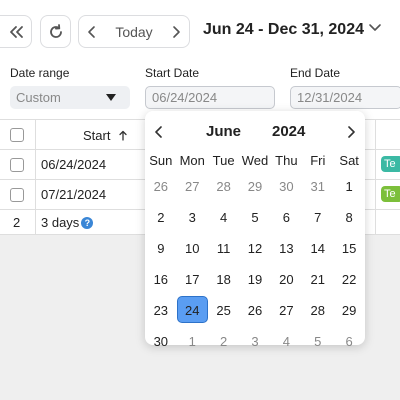 The image size is (400, 400). I want to click on calendar-year: 2024, so click(288, 131).